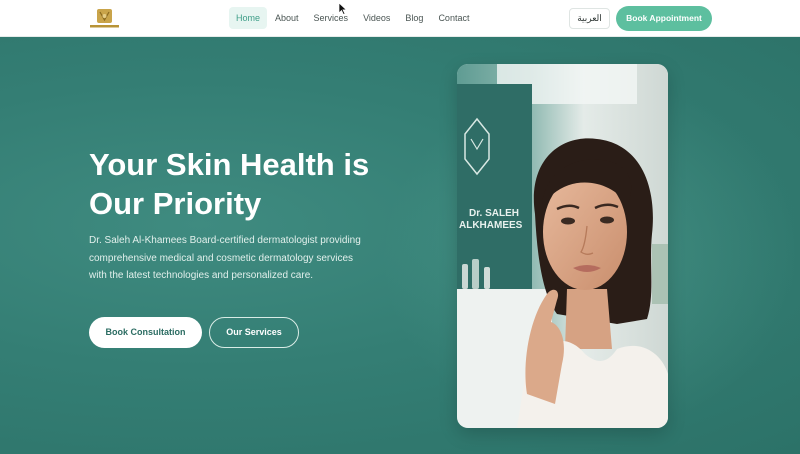  Describe the element at coordinates (453, 18) in the screenshot. I see `nav-contact: Contact` at that location.